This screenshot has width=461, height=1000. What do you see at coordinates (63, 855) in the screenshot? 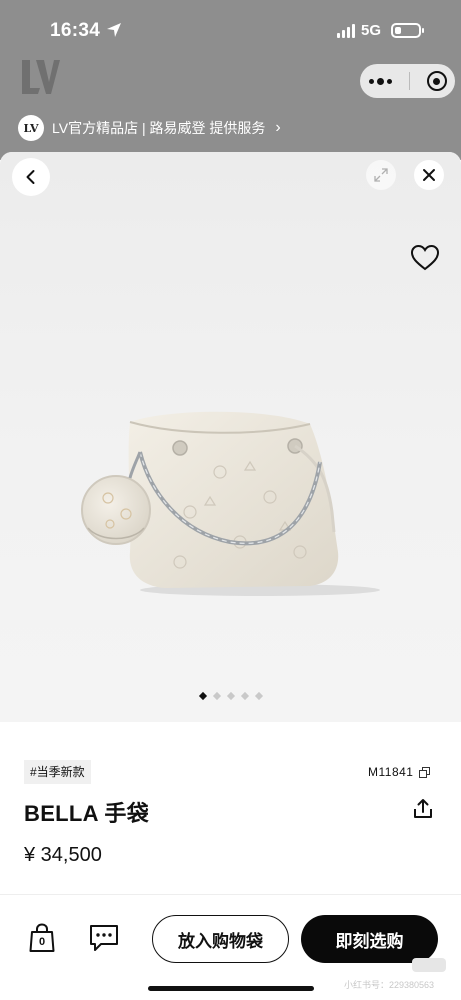
I see `product-price: ¥ 34,500` at bounding box center [63, 855].